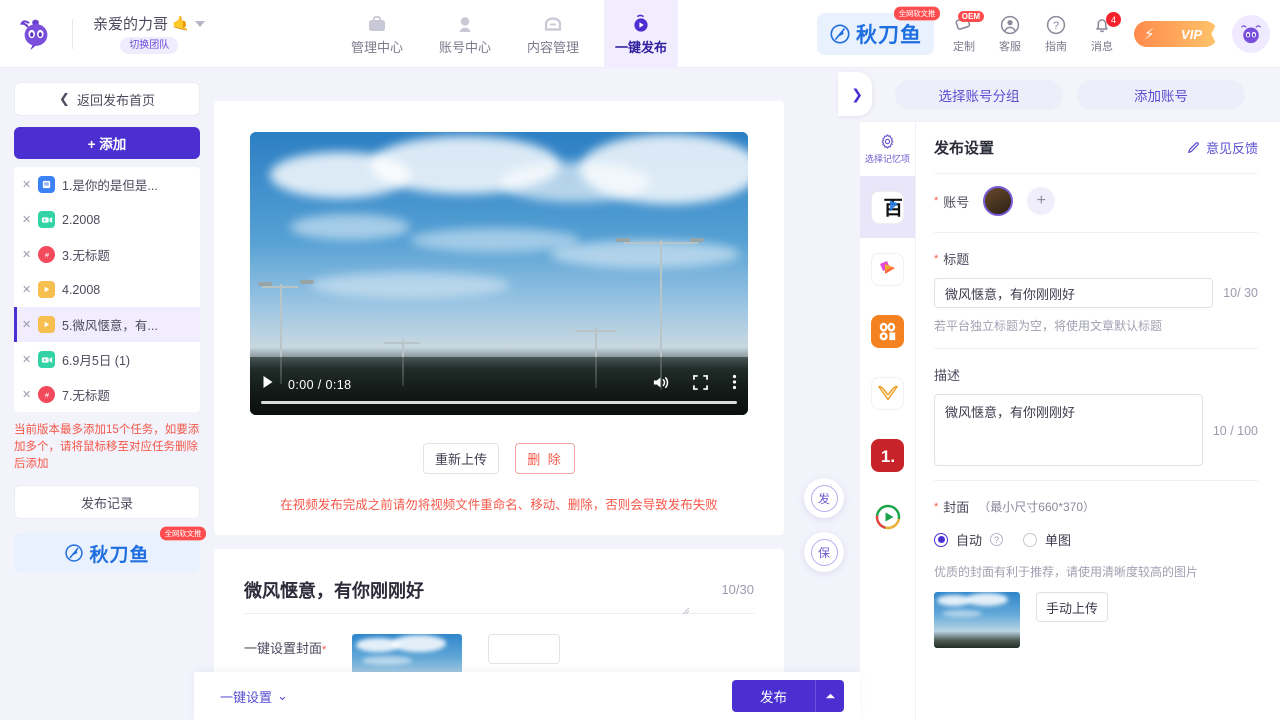 This screenshot has height=720, width=1280. I want to click on feedback-button: 意见反馈, so click(1222, 147).